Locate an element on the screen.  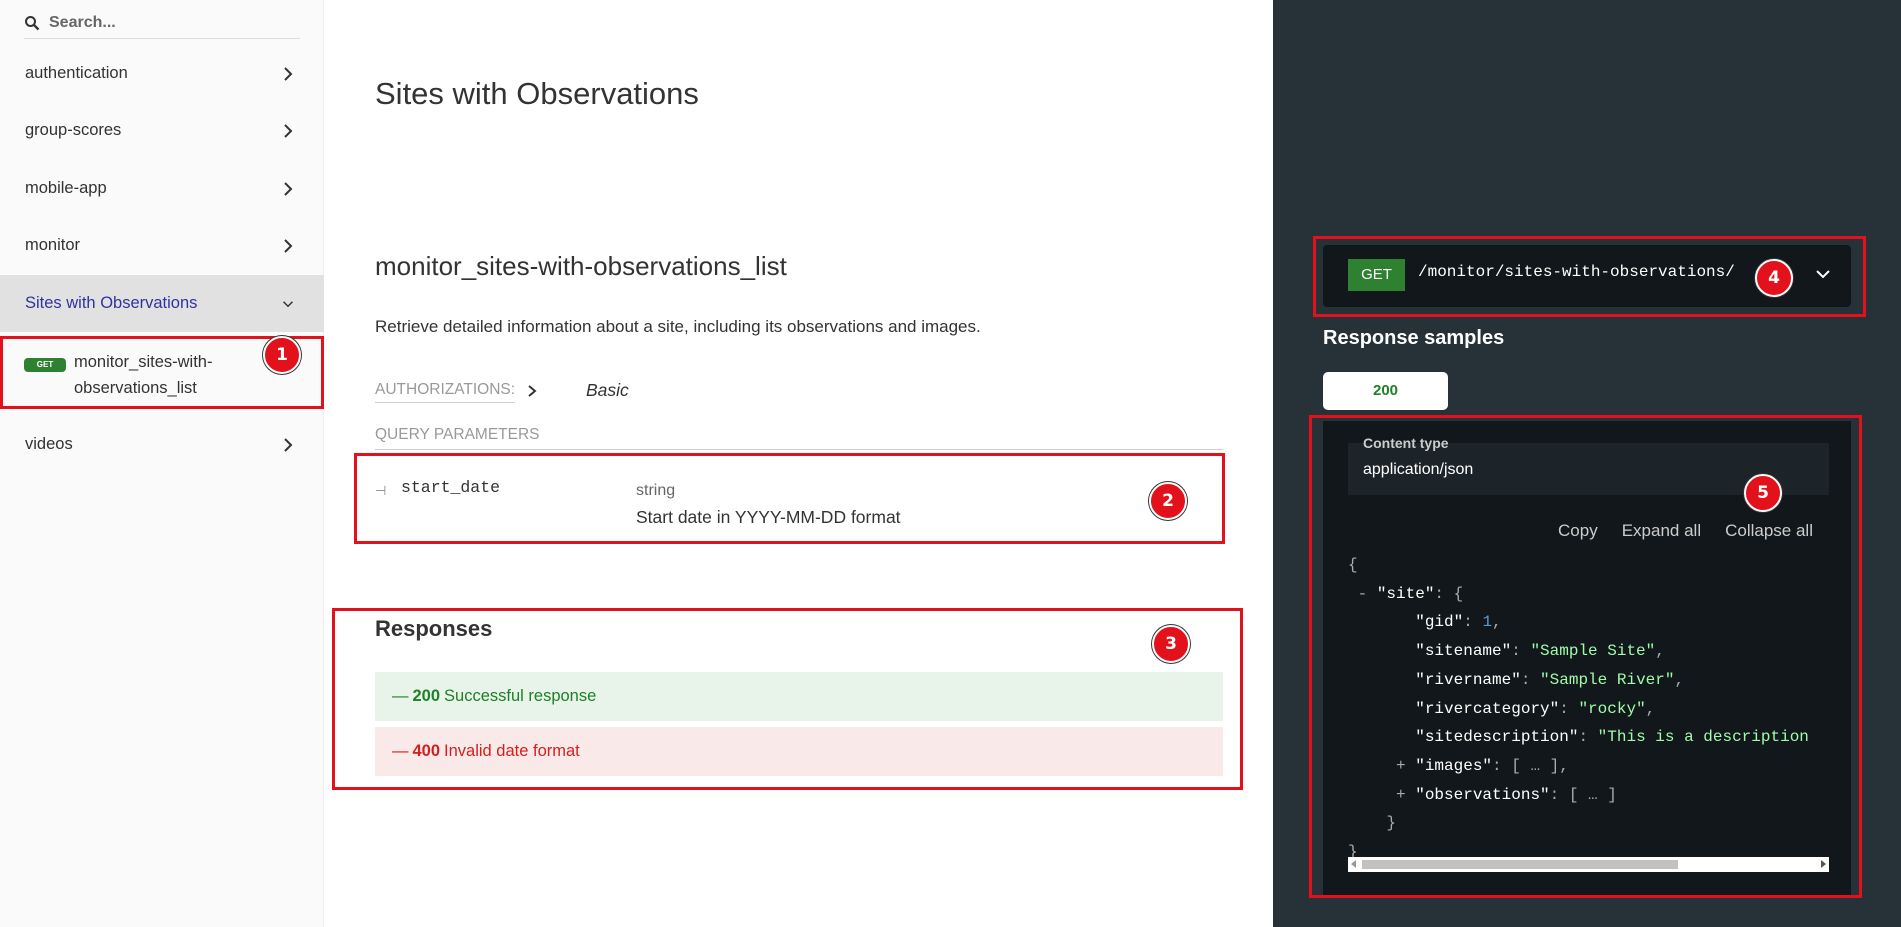
sidebar-item-label: mobile-app is located at coordinates (66, 188).